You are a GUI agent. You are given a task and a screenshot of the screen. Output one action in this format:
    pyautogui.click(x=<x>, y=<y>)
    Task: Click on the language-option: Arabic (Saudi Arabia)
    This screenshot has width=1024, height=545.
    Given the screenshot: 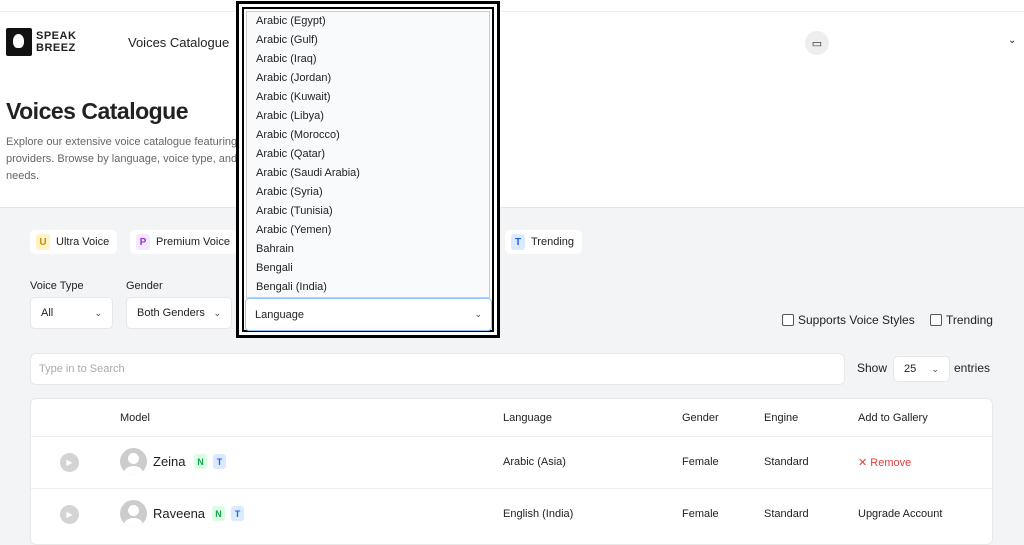 What is the action you would take?
    pyautogui.click(x=368, y=173)
    